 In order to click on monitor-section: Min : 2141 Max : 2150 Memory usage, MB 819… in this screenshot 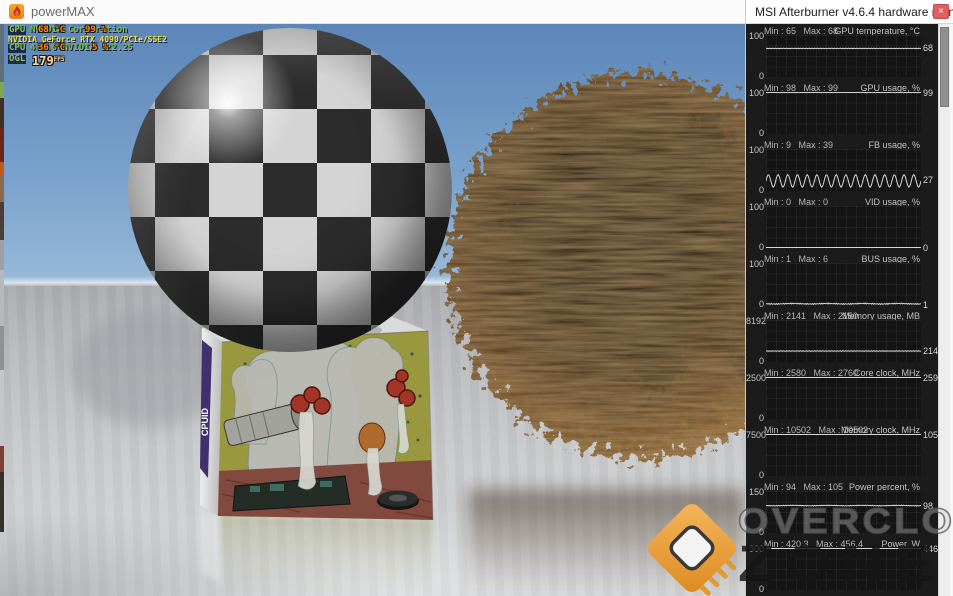, I will do `click(844, 337)`.